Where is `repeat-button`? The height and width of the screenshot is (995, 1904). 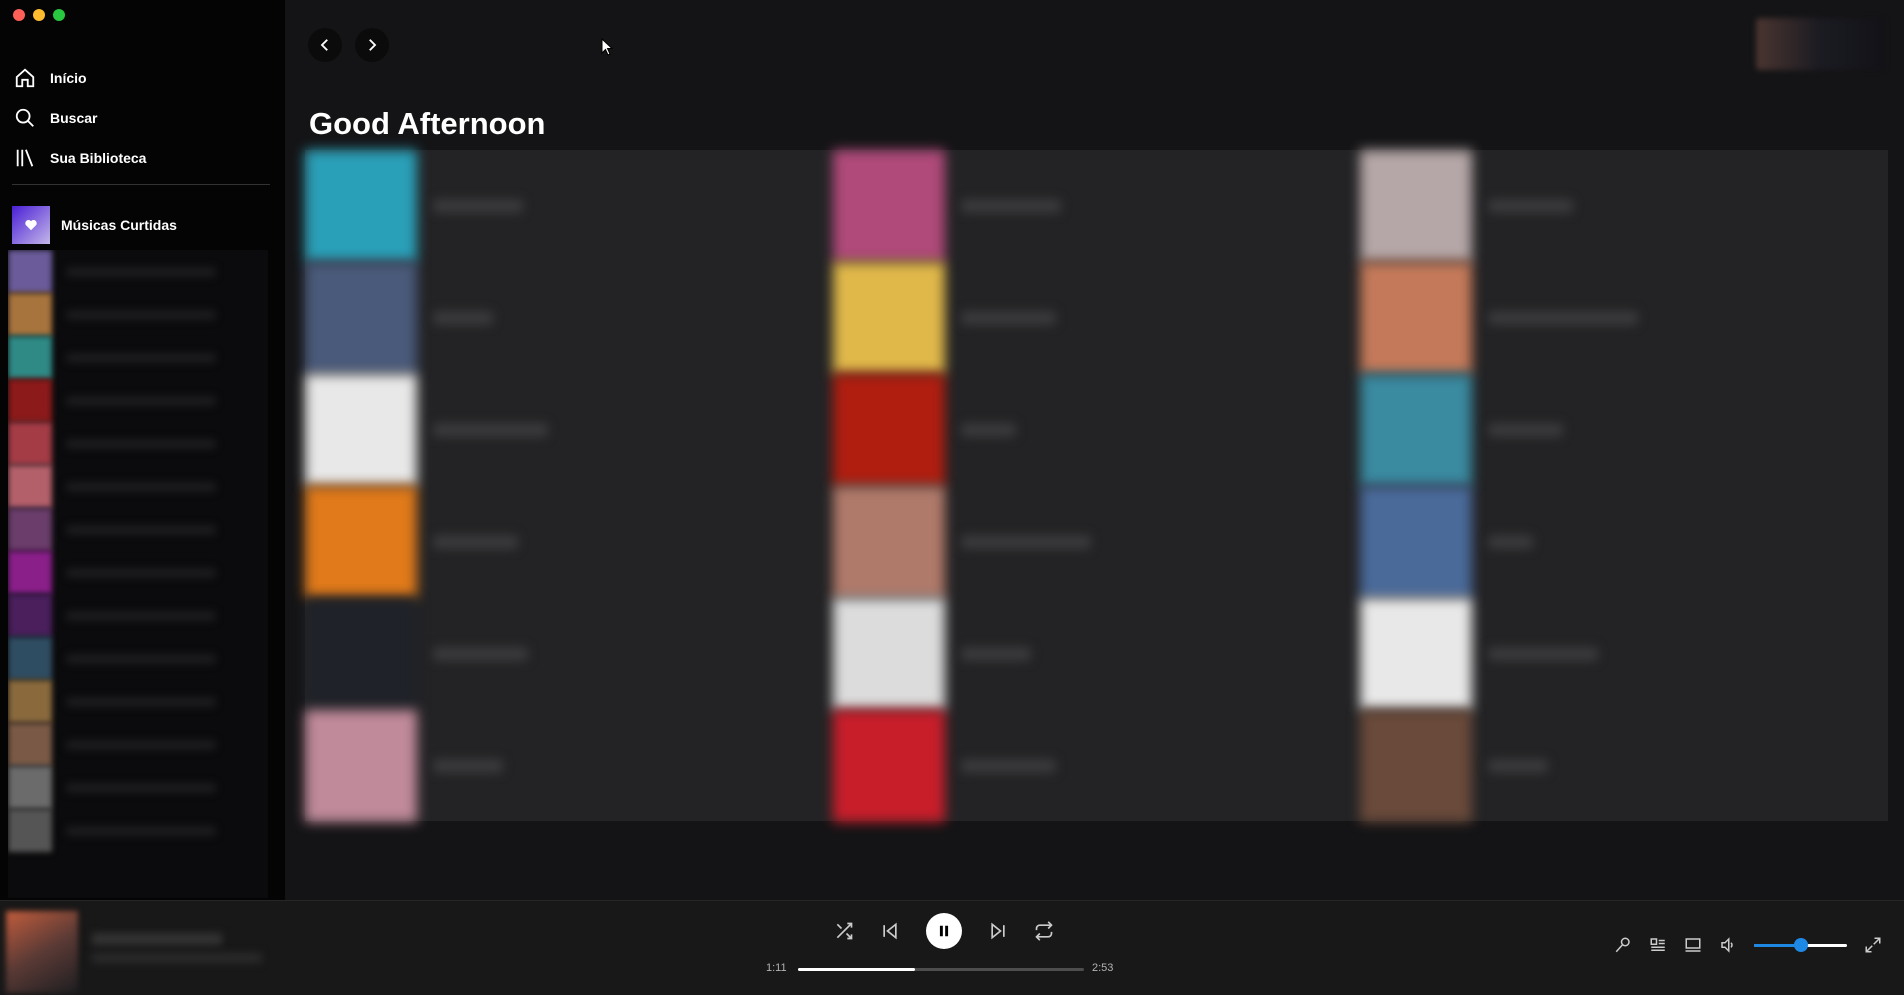
repeat-button is located at coordinates (1044, 931).